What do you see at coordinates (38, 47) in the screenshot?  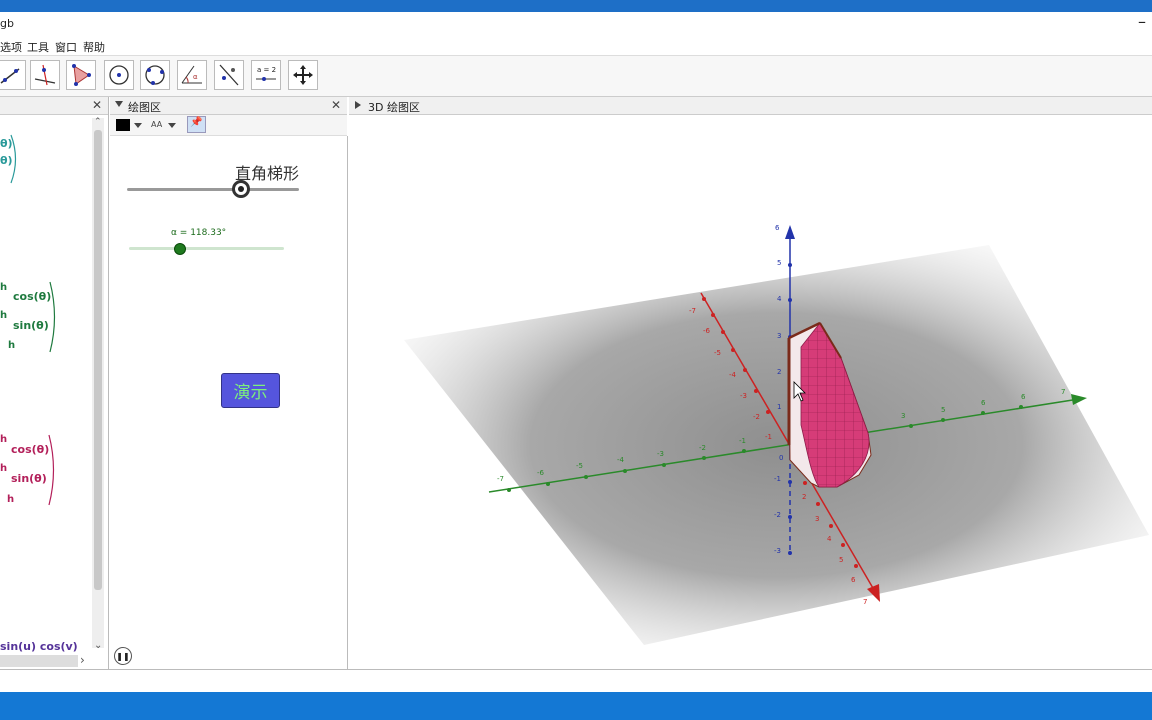 I see `menu-tools: 工具` at bounding box center [38, 47].